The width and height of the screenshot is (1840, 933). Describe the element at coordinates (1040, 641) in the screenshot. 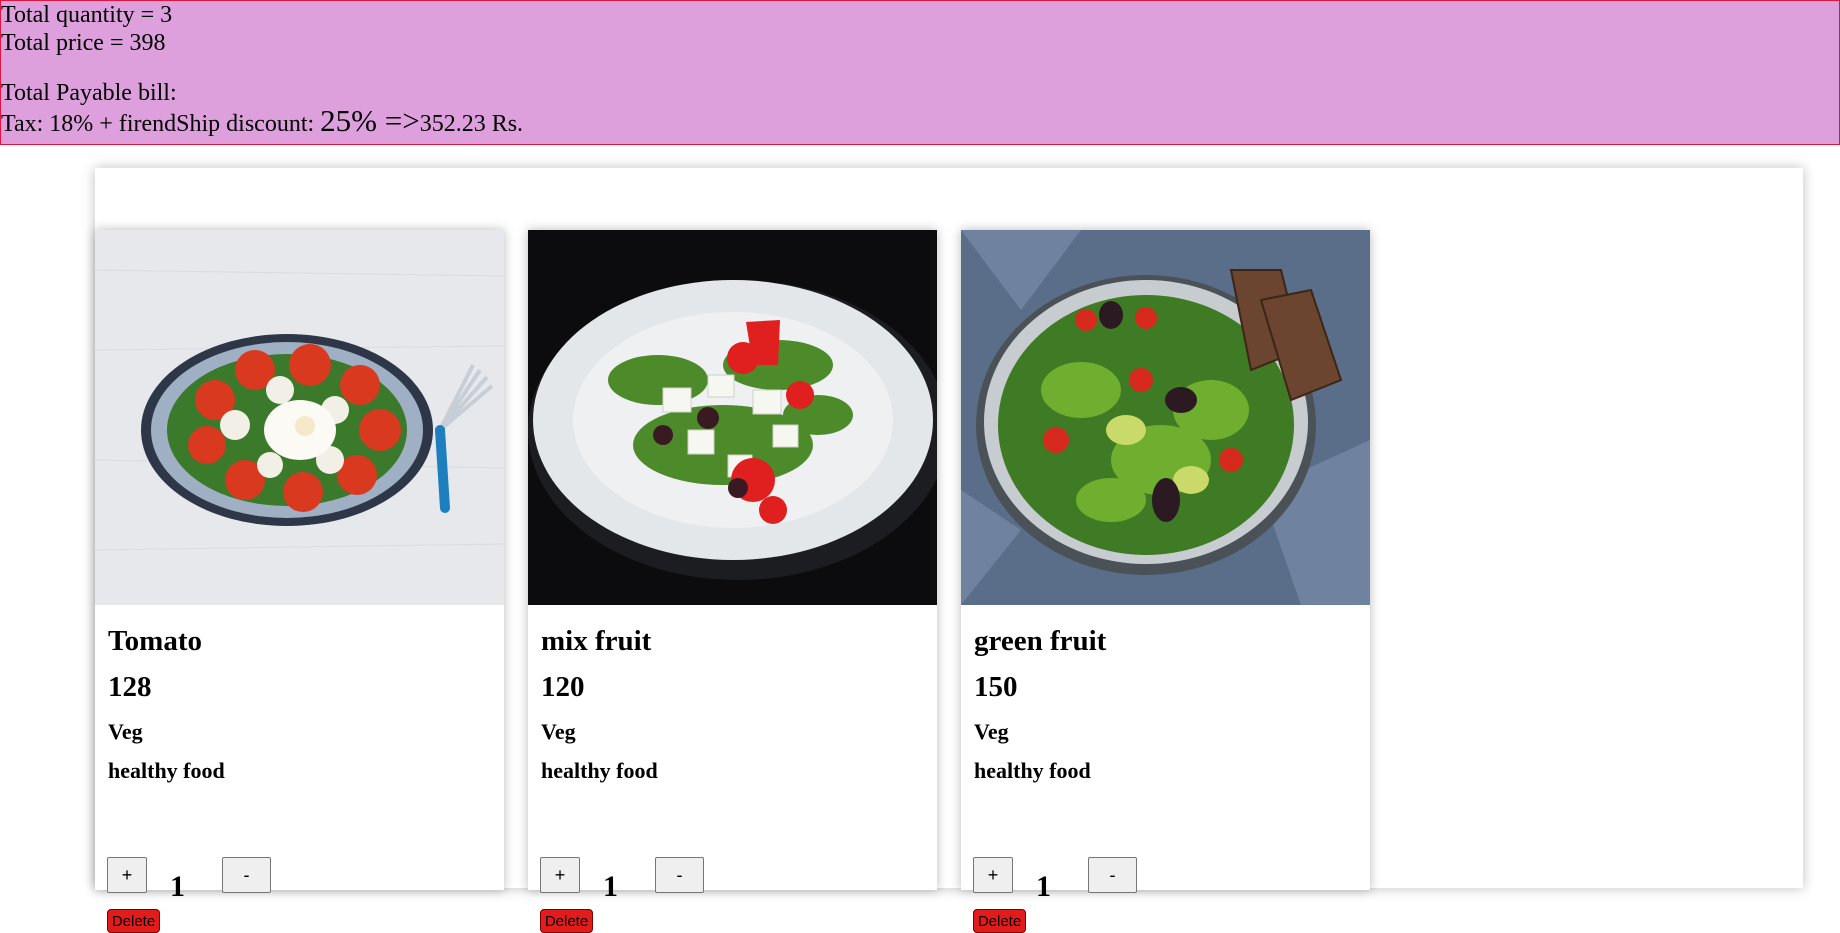

I see `product-name: green fruit` at that location.